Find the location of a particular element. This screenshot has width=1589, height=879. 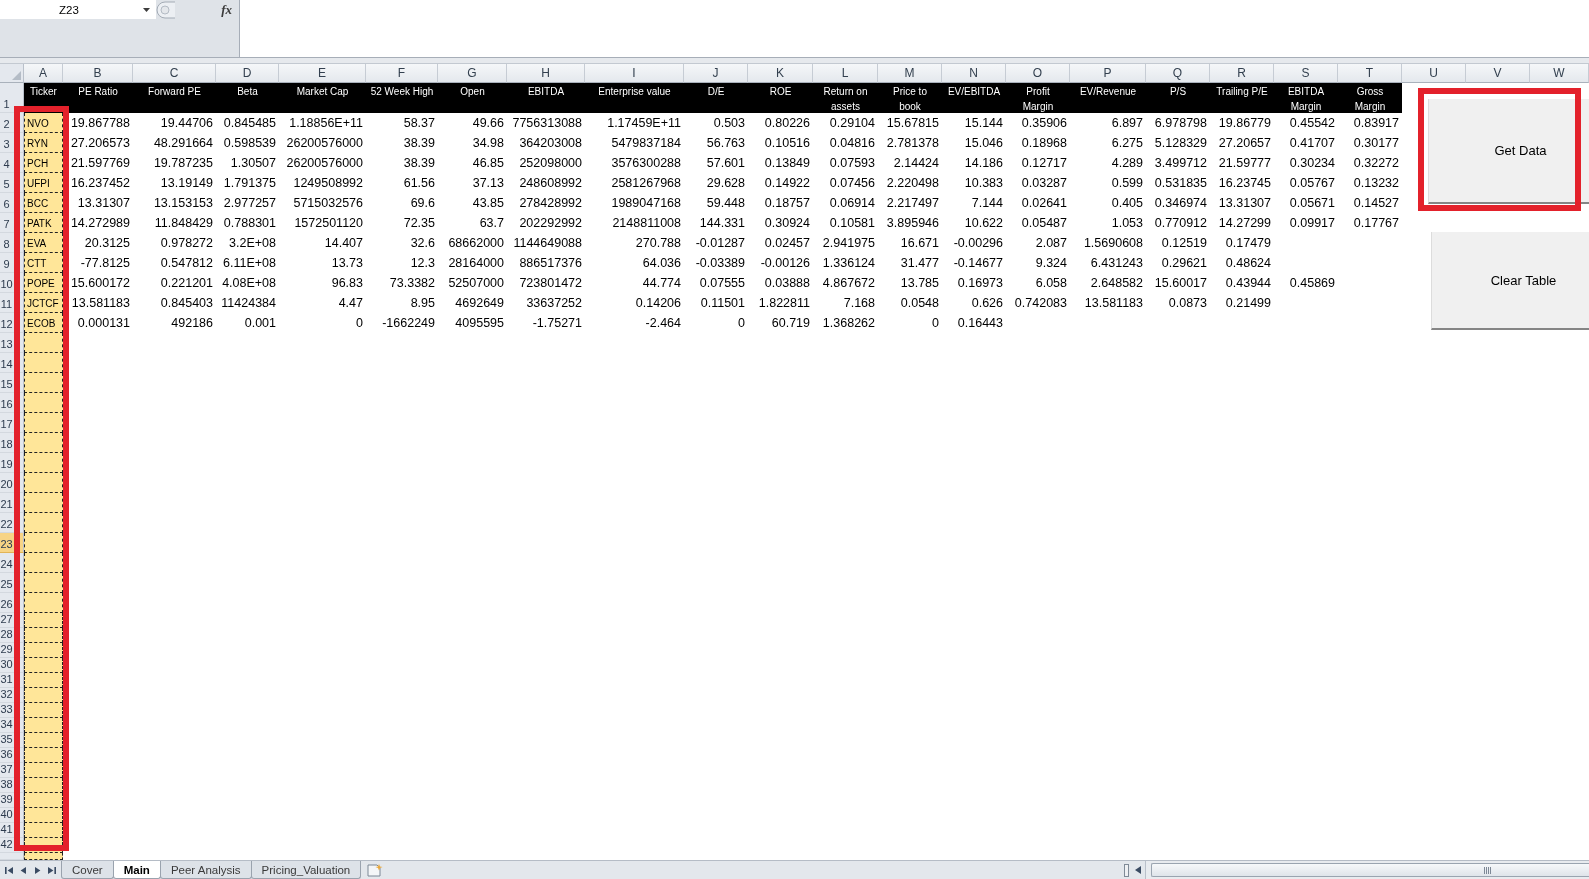

table-cell-text: 57.601 is located at coordinates (725, 163).